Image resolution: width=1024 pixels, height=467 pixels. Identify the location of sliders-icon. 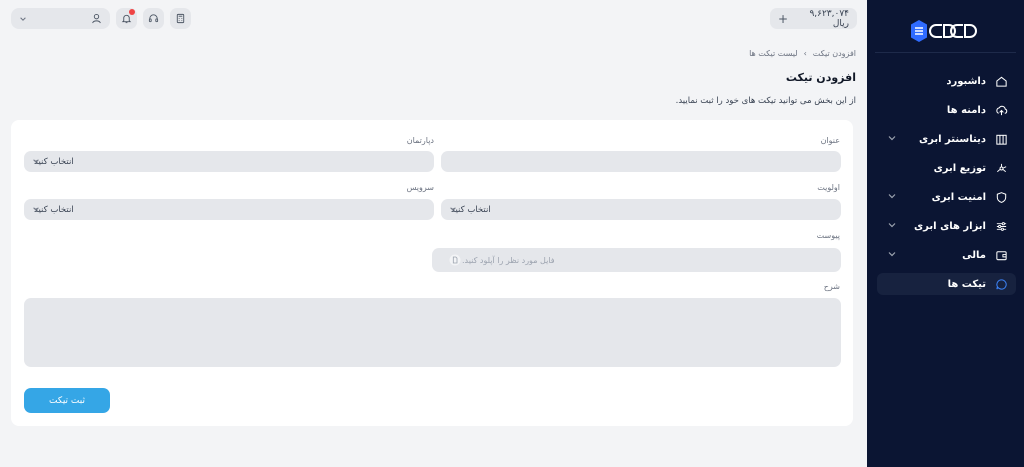
(1001, 226).